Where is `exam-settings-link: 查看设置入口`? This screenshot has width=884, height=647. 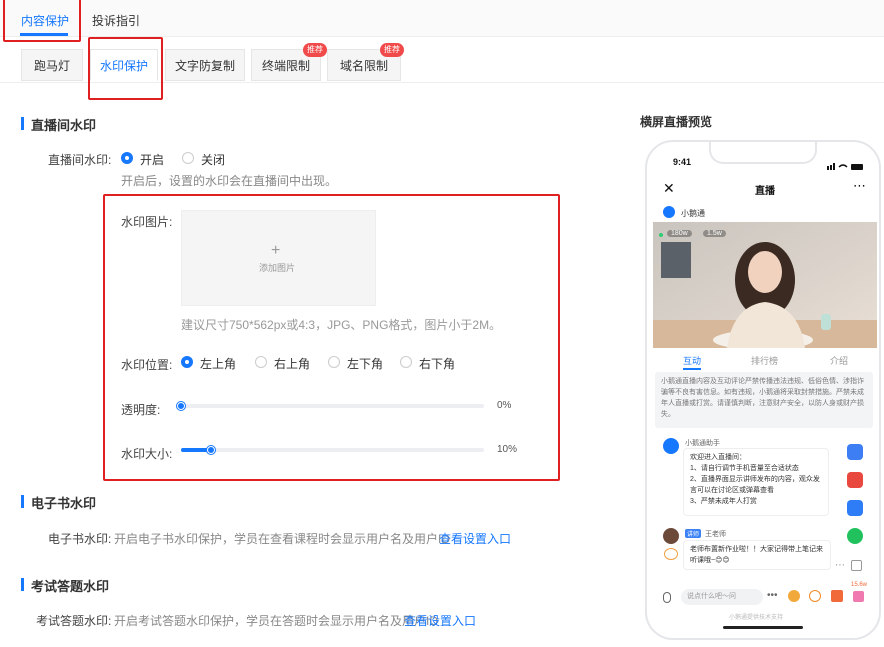
exam-settings-link: 查看设置入口 is located at coordinates (440, 620).